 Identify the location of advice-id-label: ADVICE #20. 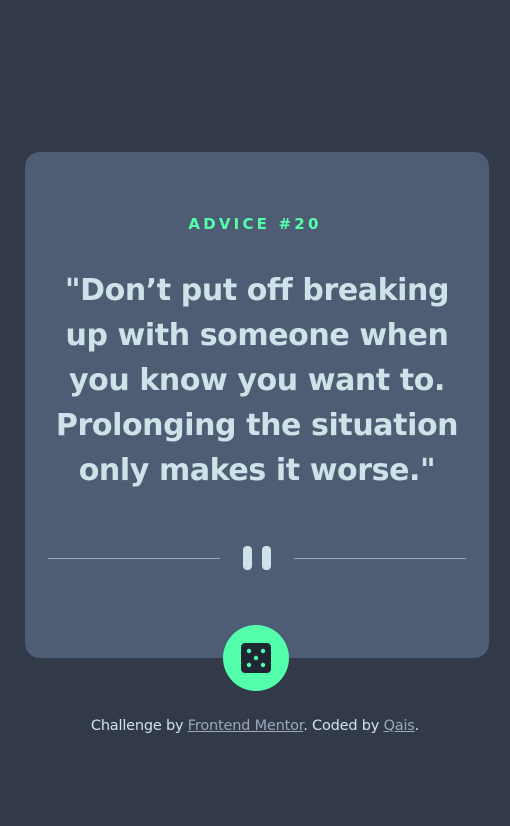
(255, 224).